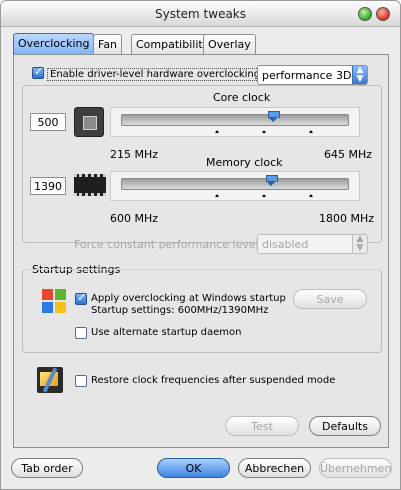  What do you see at coordinates (134, 154) in the screenshot?
I see `core-clock-min-label: 215 MHz` at bounding box center [134, 154].